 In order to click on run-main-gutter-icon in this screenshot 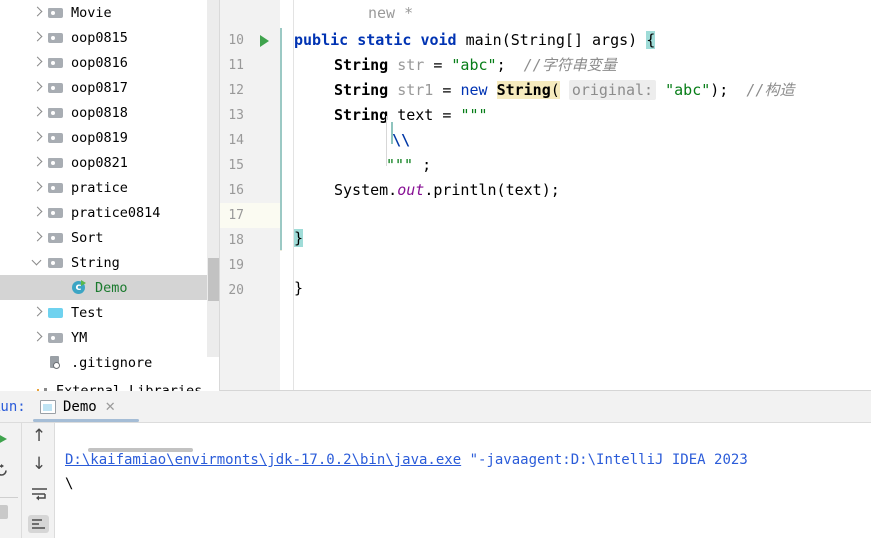, I will do `click(264, 41)`.